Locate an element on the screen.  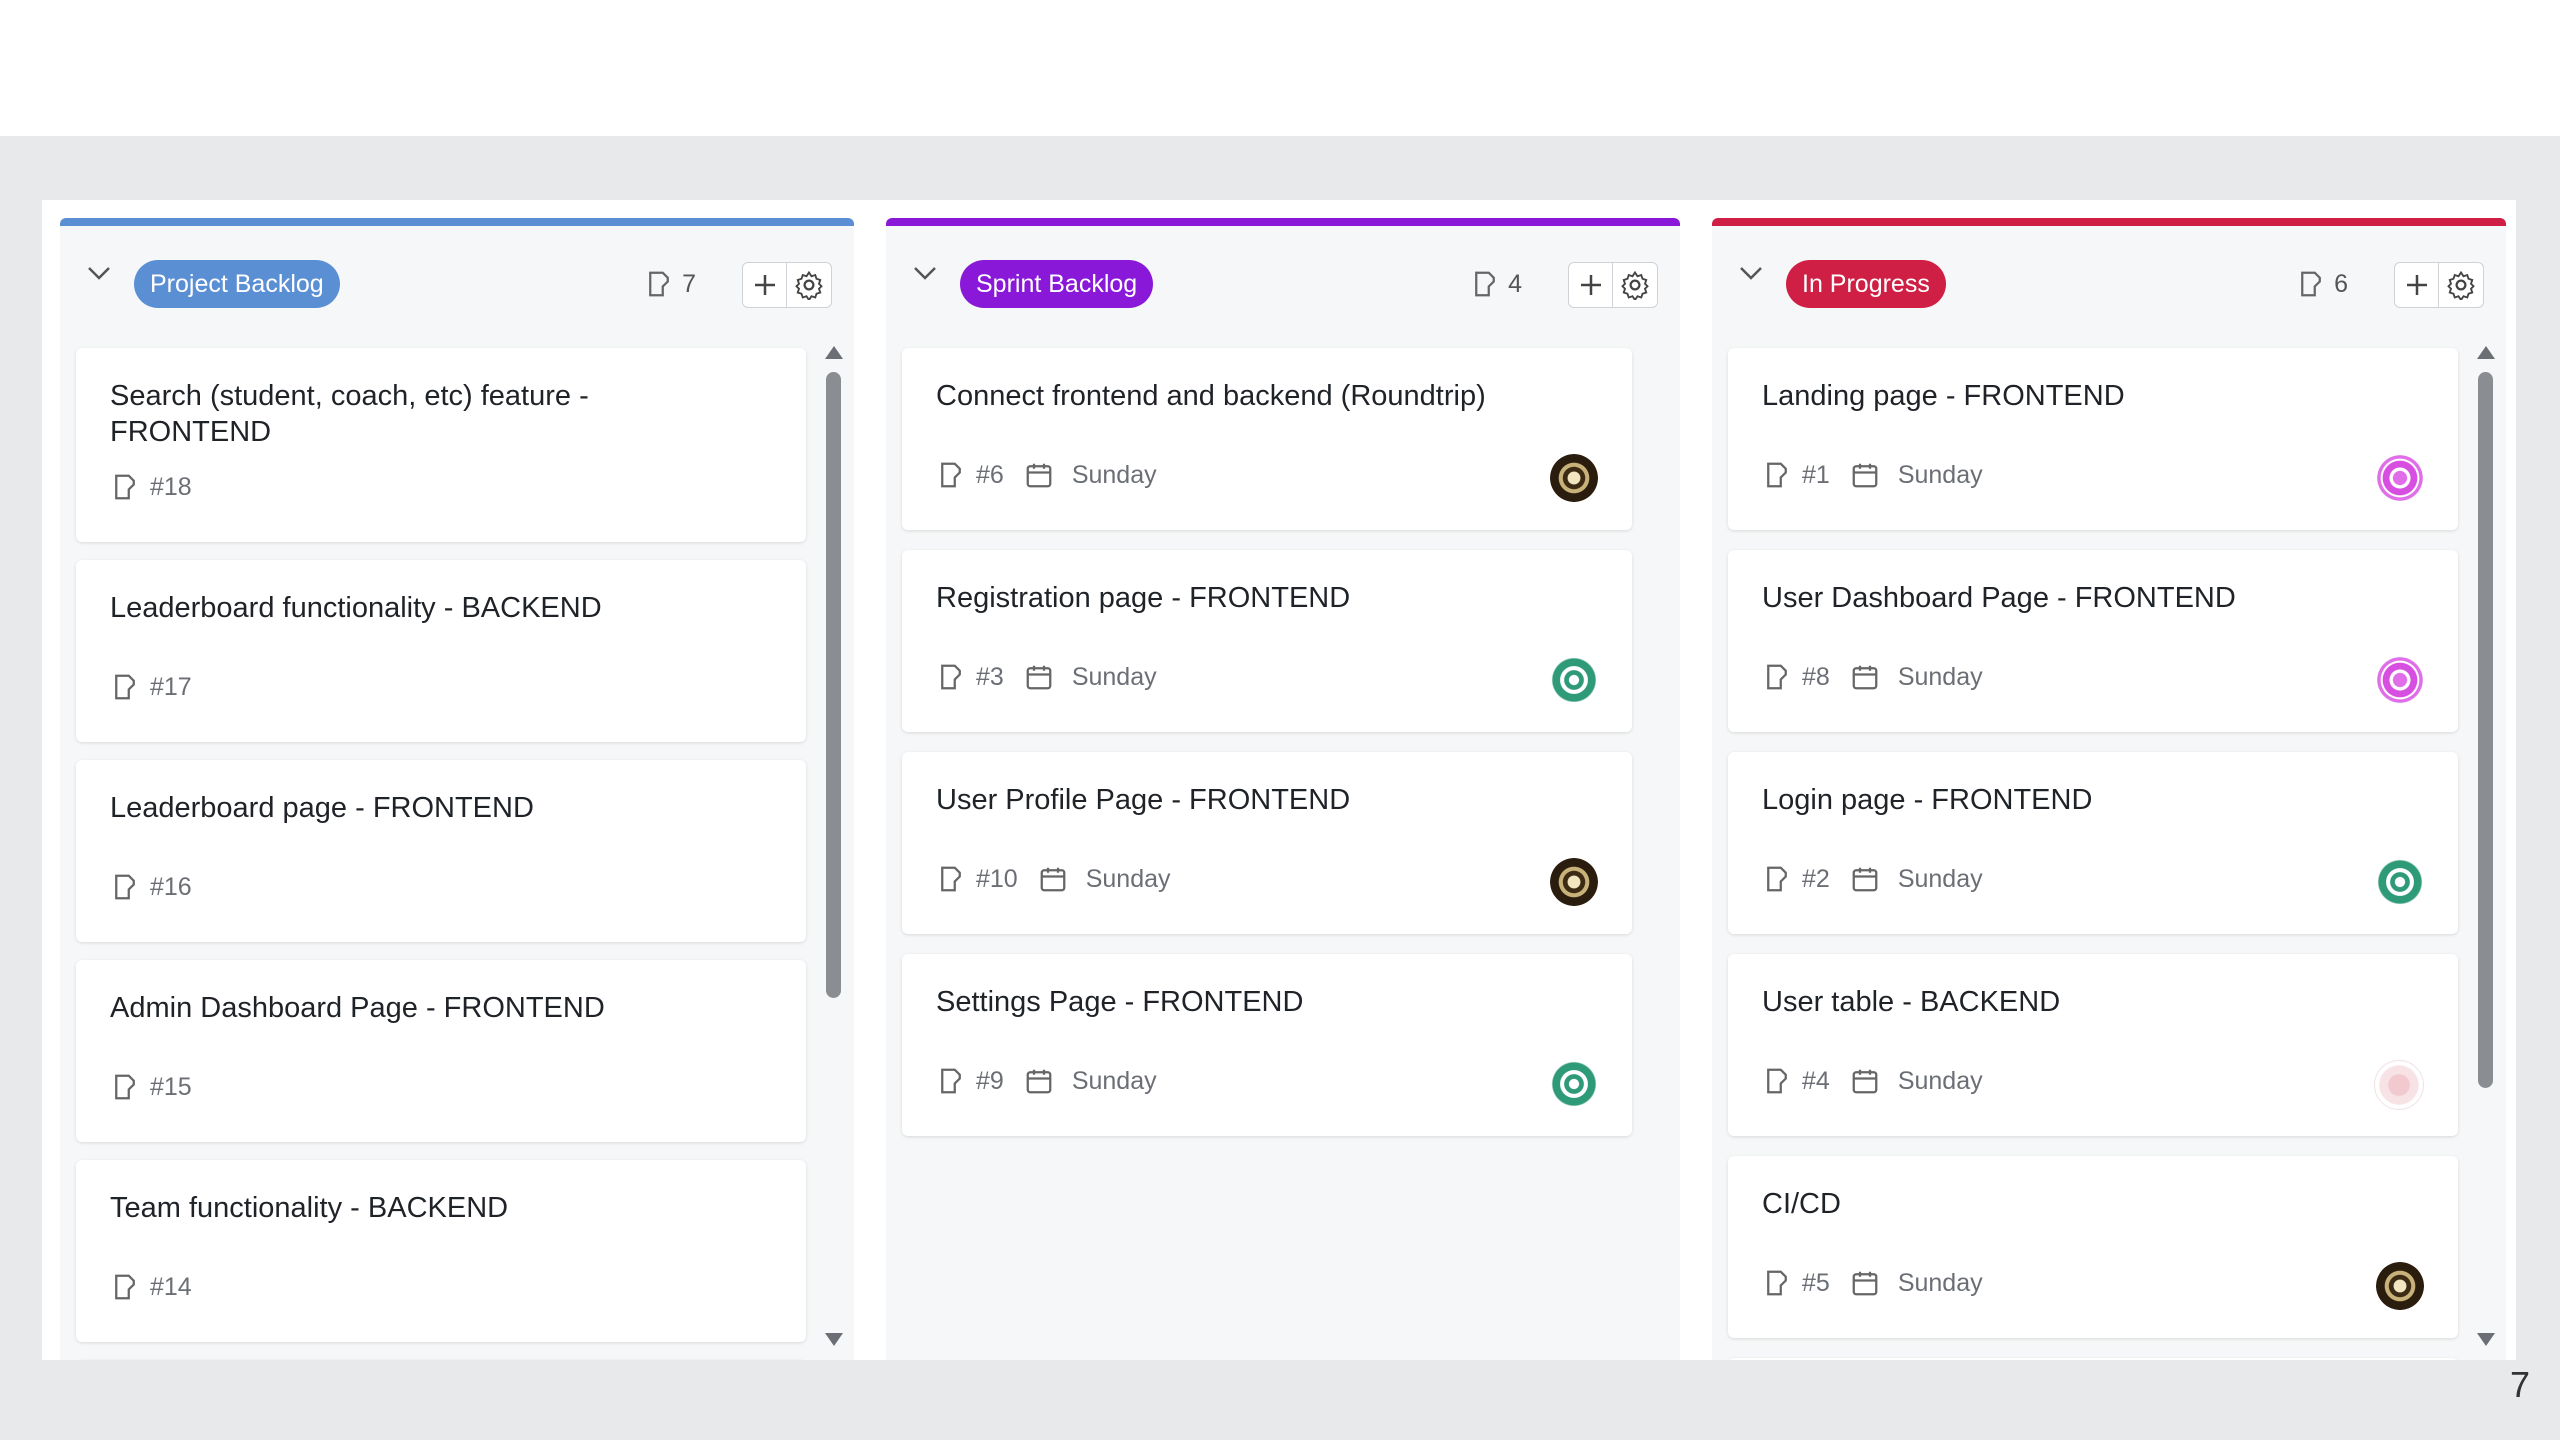
card-title: Team functionality - BACKEND is located at coordinates (309, 1208).